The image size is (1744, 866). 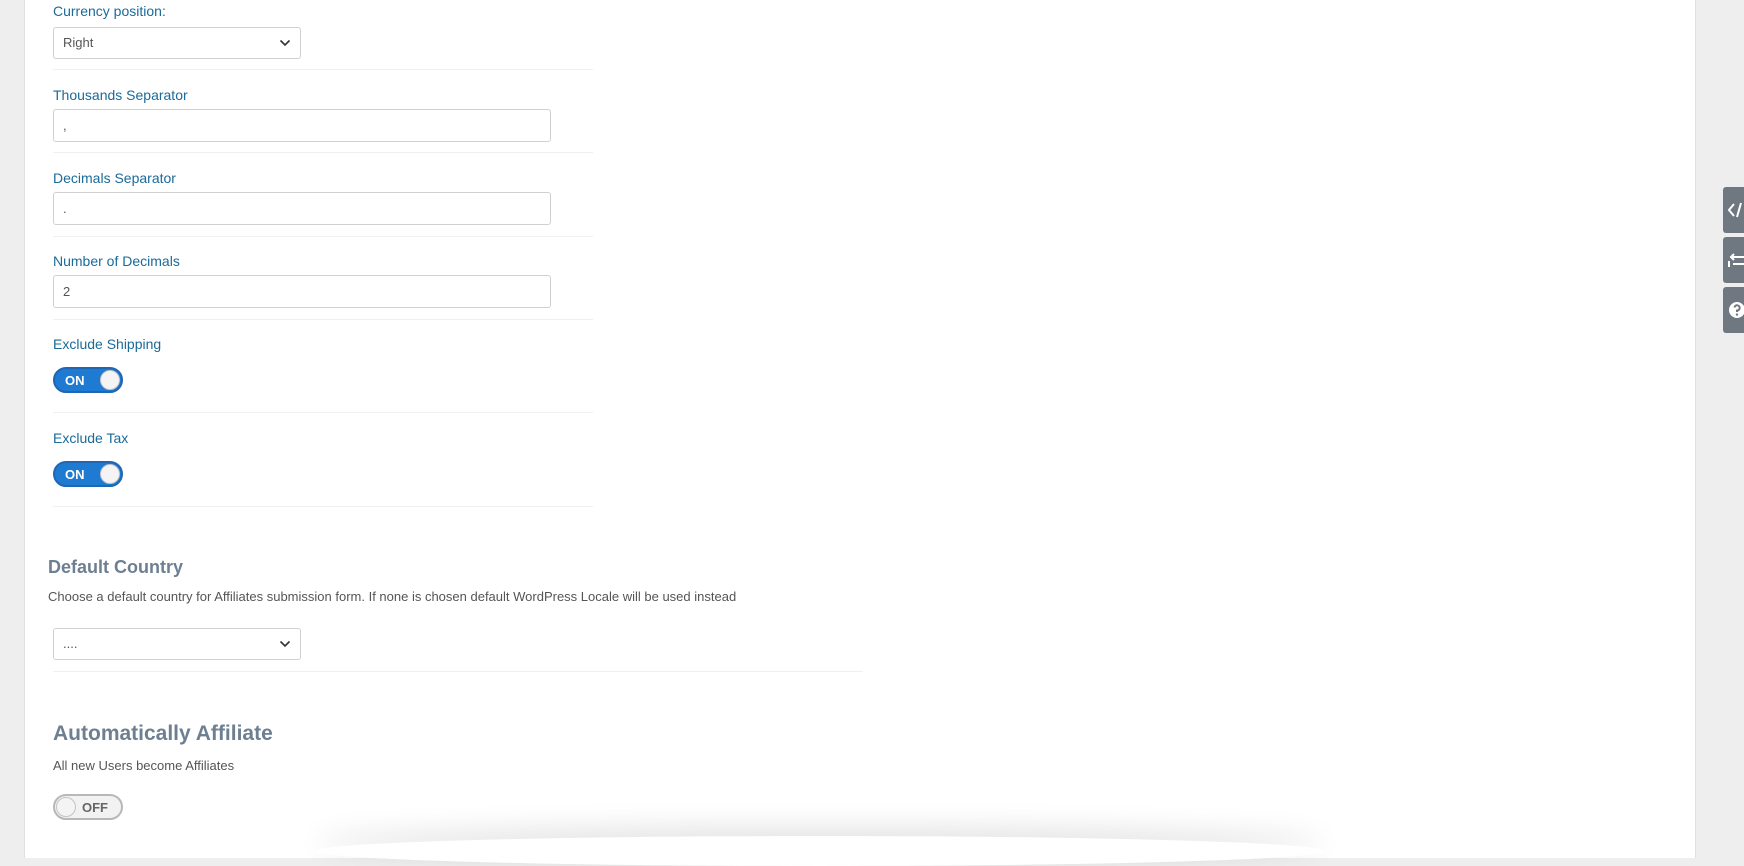 I want to click on number-of-decimals-field: Number of Decimals, so click(x=116, y=261).